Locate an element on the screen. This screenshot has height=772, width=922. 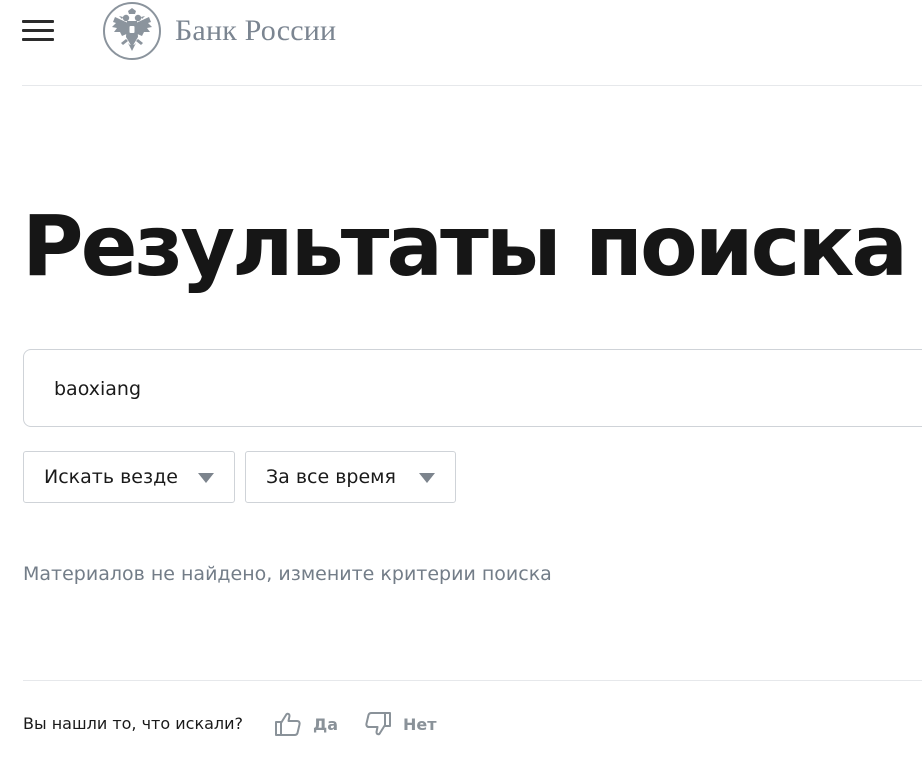
content-divider is located at coordinates (472, 680).